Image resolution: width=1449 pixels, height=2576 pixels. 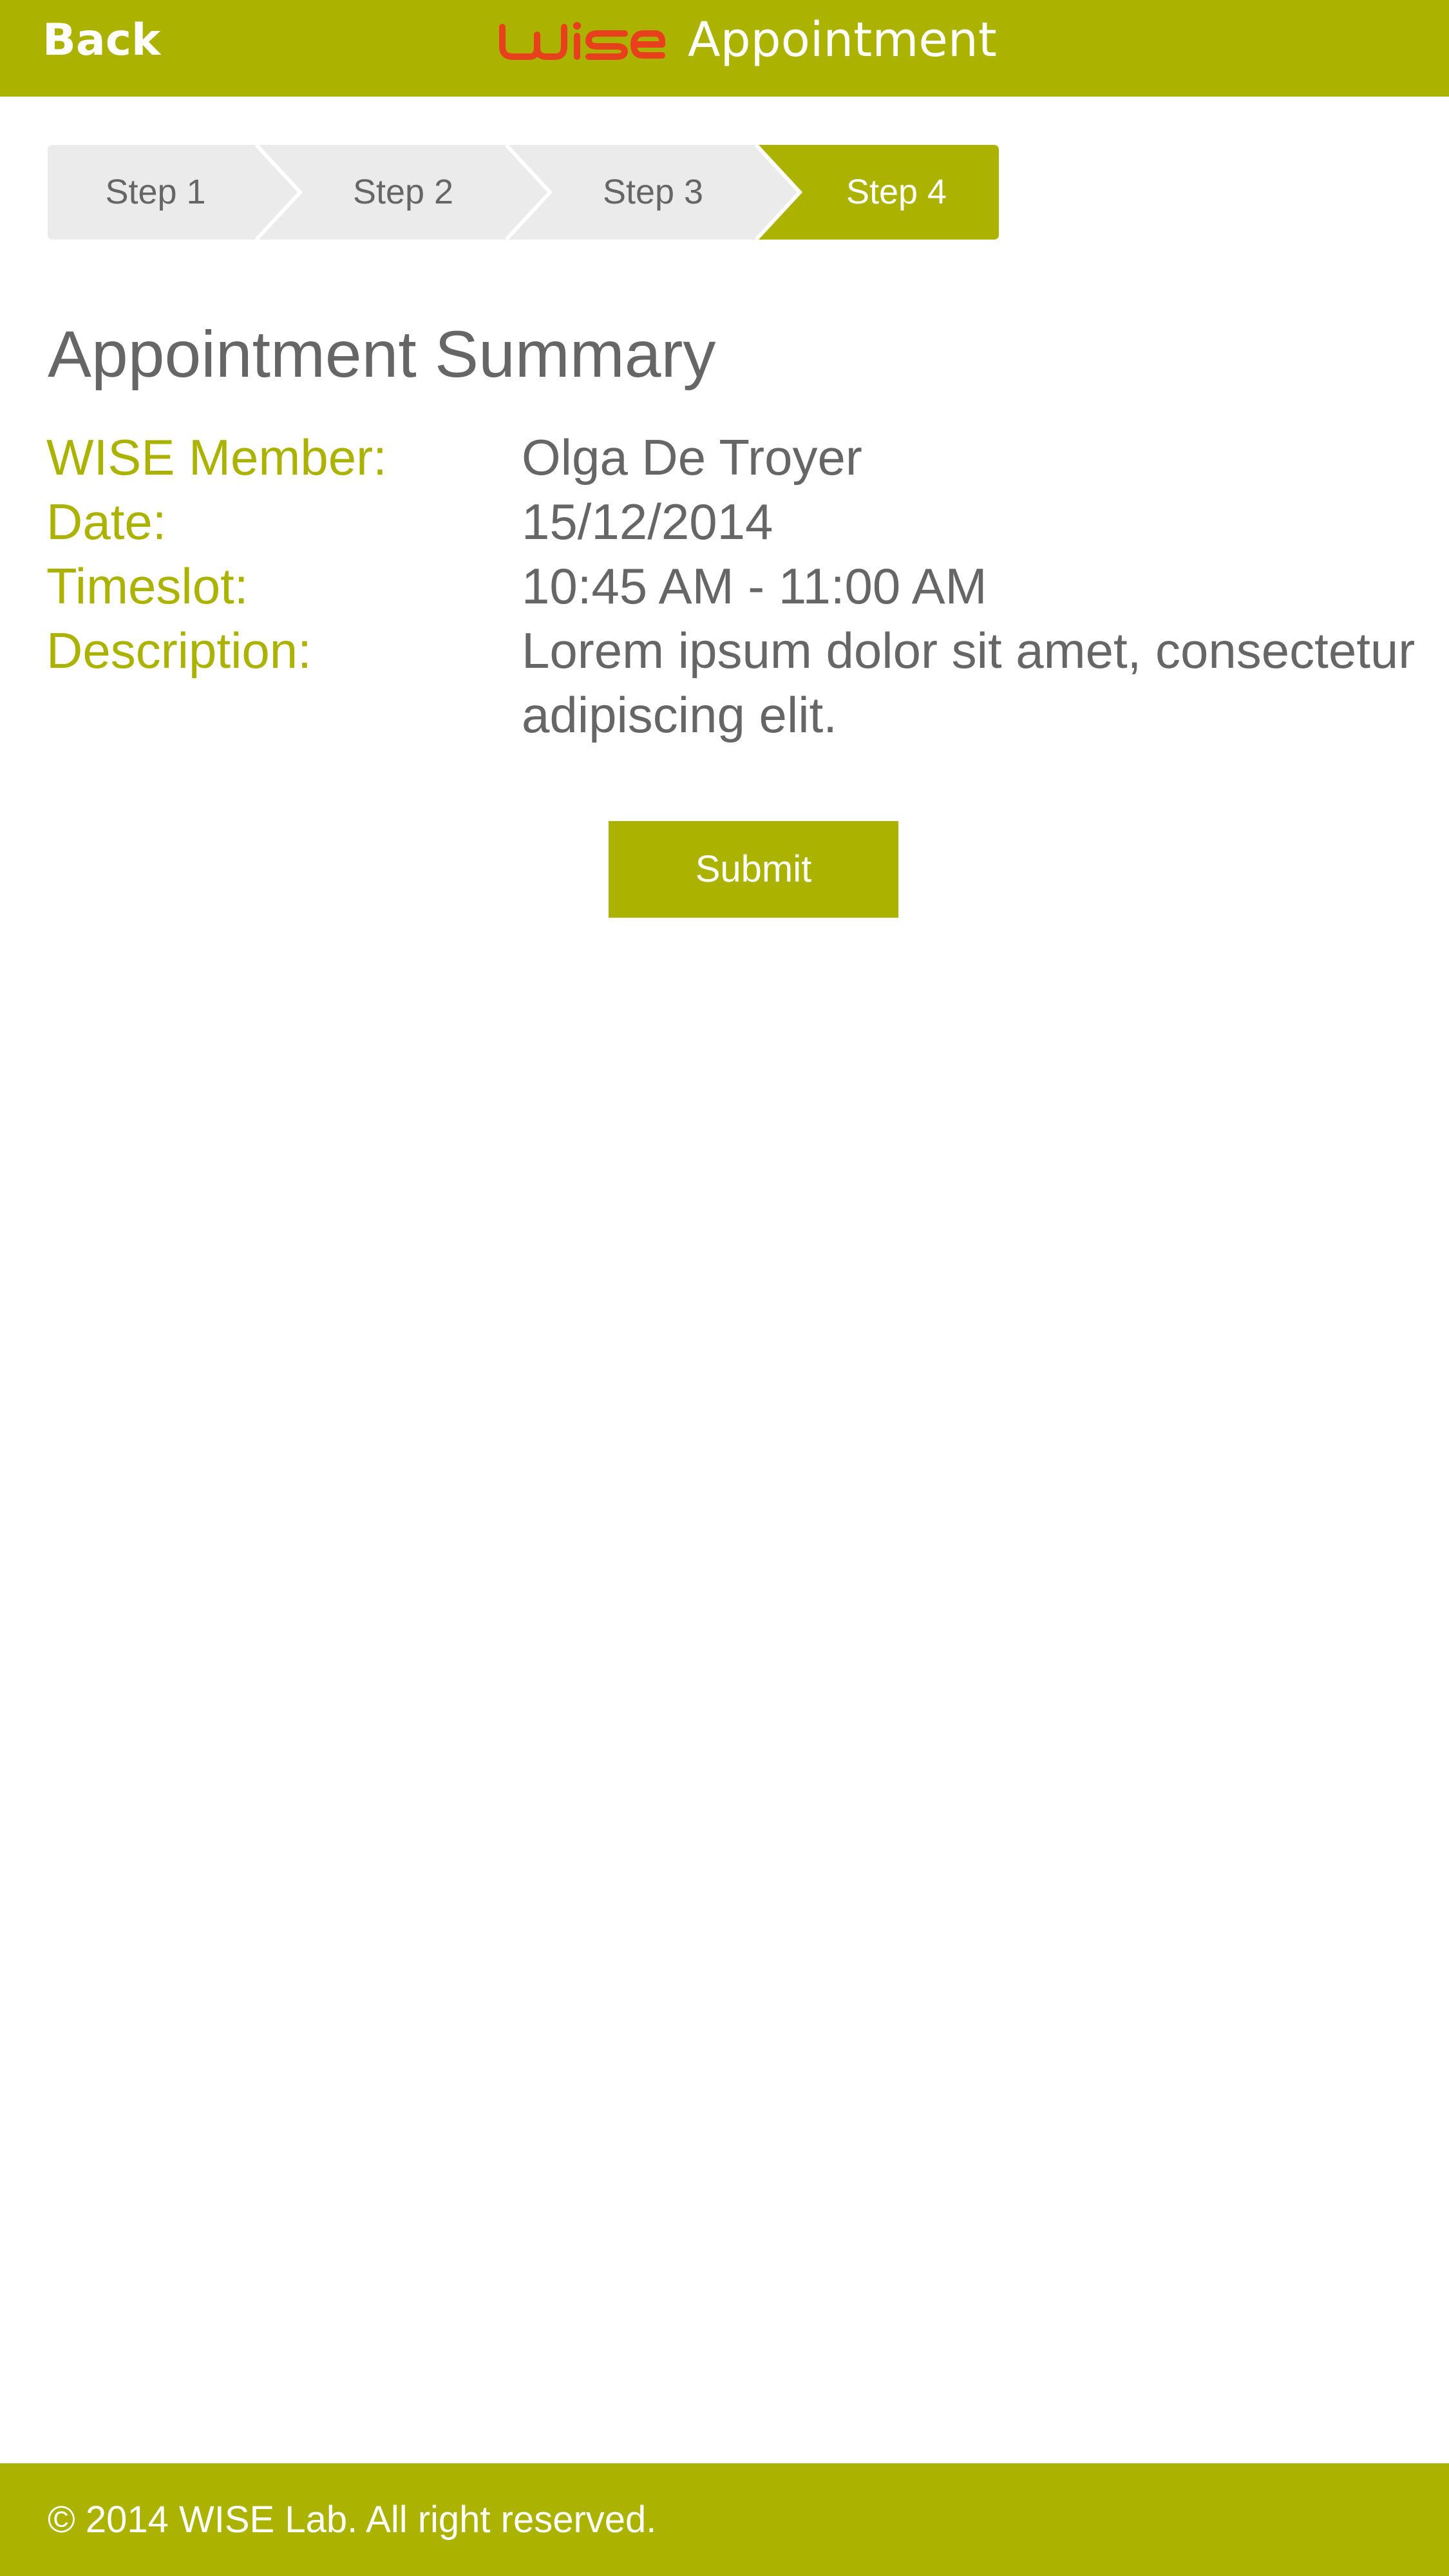 I want to click on page-title: Appointment, so click(x=843, y=40).